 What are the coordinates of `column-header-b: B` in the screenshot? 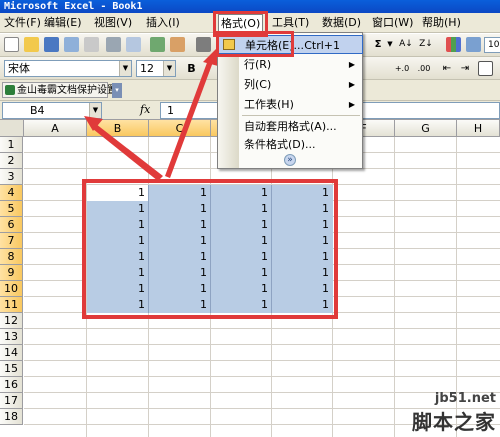 It's located at (118, 128).